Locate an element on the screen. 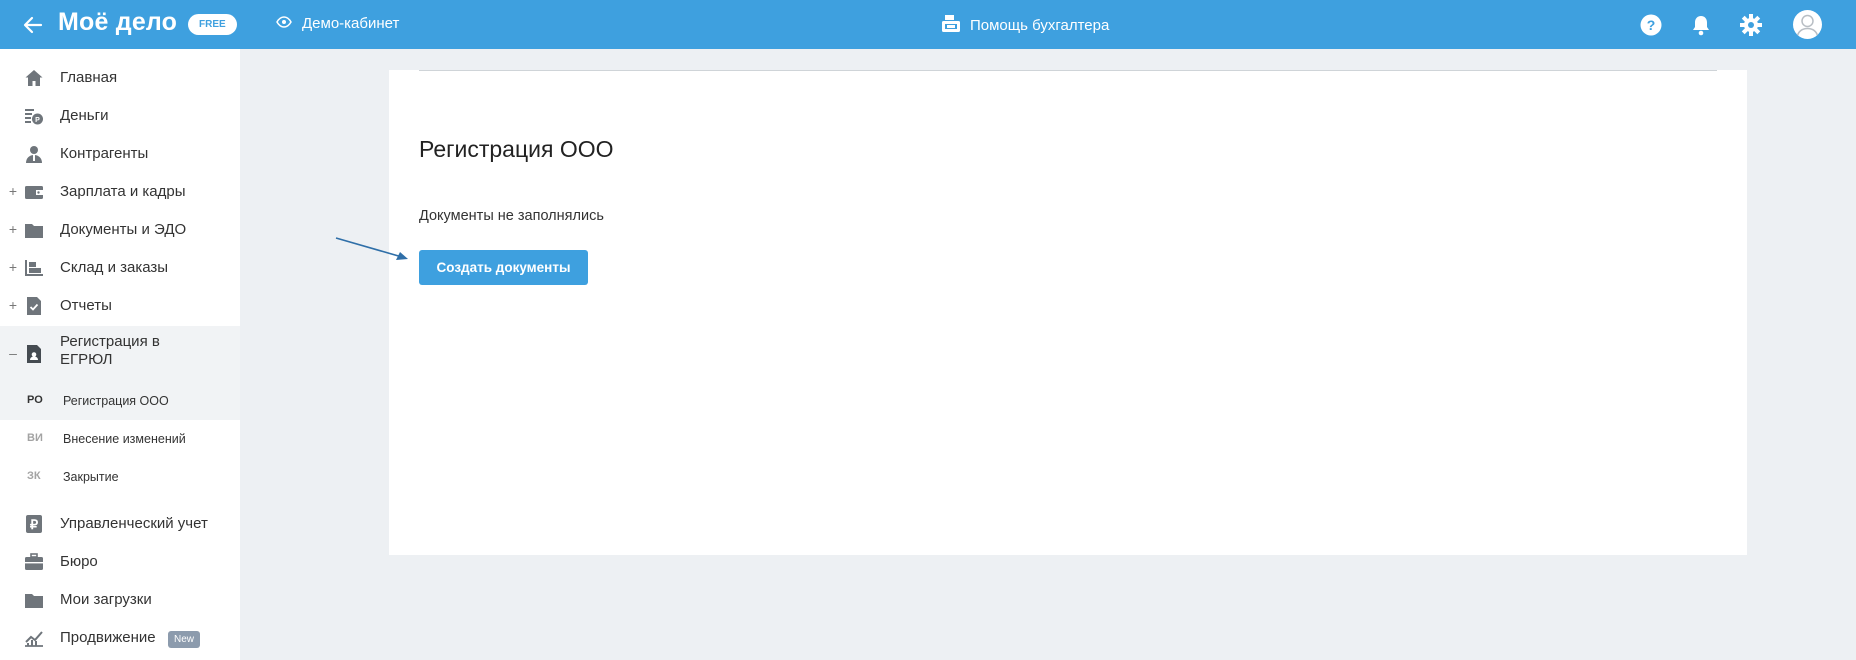 This screenshot has width=1856, height=660. sidebar-item-registration: – Регистрация в ЕГРЮЛ is located at coordinates (120, 354).